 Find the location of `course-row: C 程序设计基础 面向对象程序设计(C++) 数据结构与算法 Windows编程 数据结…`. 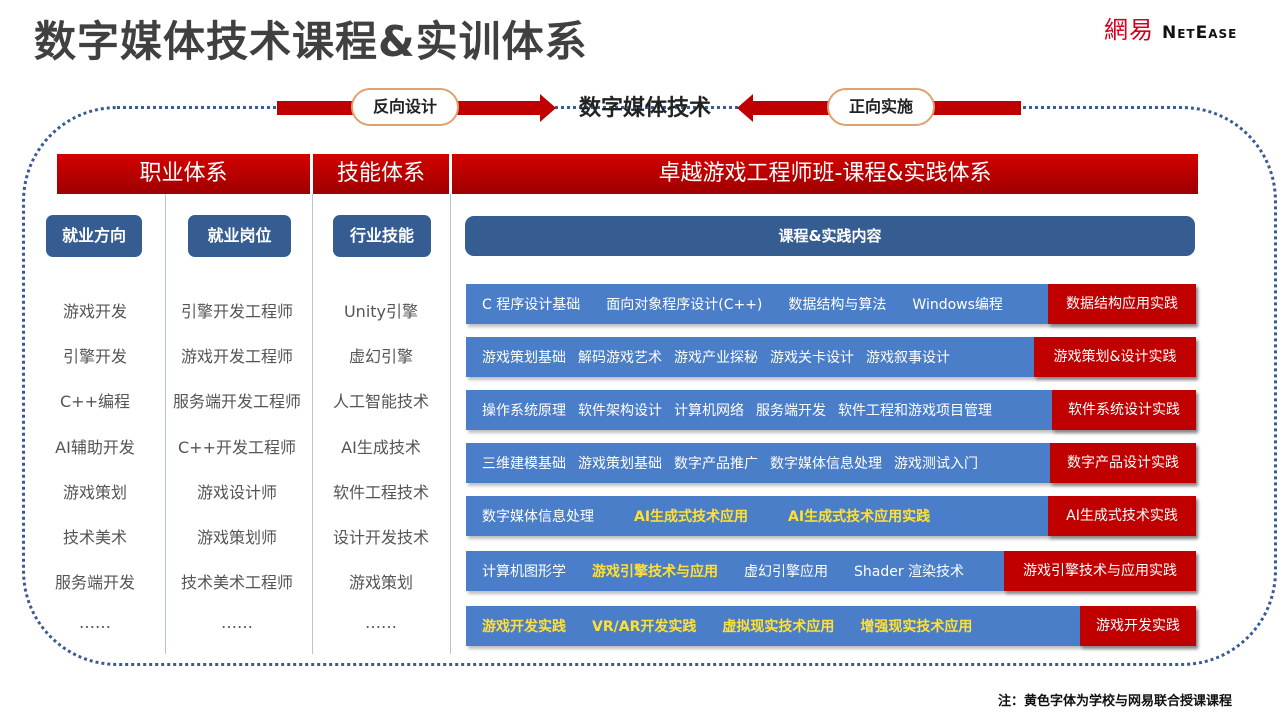

course-row: C 程序设计基础 面向对象程序设计(C++) 数据结构与算法 Windows编程 数据结… is located at coordinates (831, 304).